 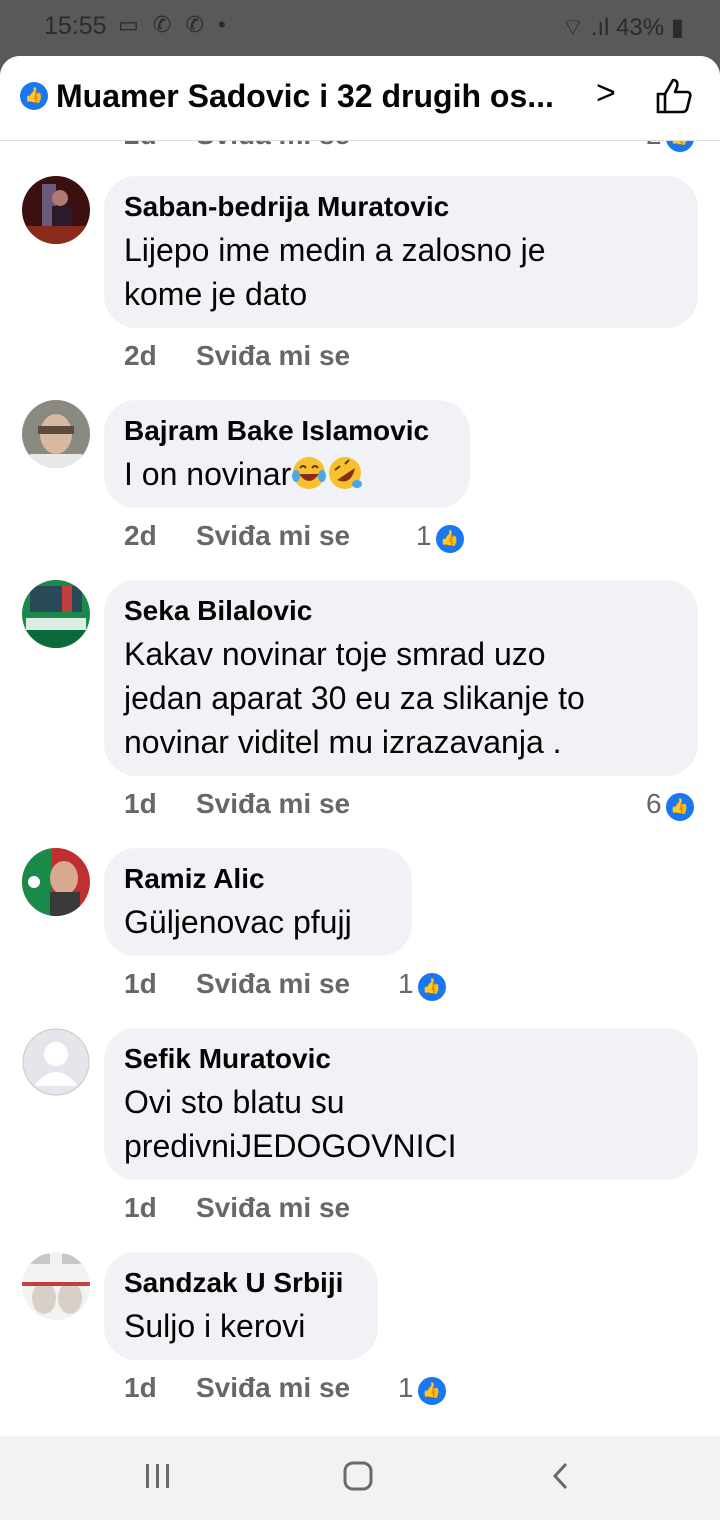 I want to click on comment-line: Ovi sto blatu su, so click(x=234, y=1102).